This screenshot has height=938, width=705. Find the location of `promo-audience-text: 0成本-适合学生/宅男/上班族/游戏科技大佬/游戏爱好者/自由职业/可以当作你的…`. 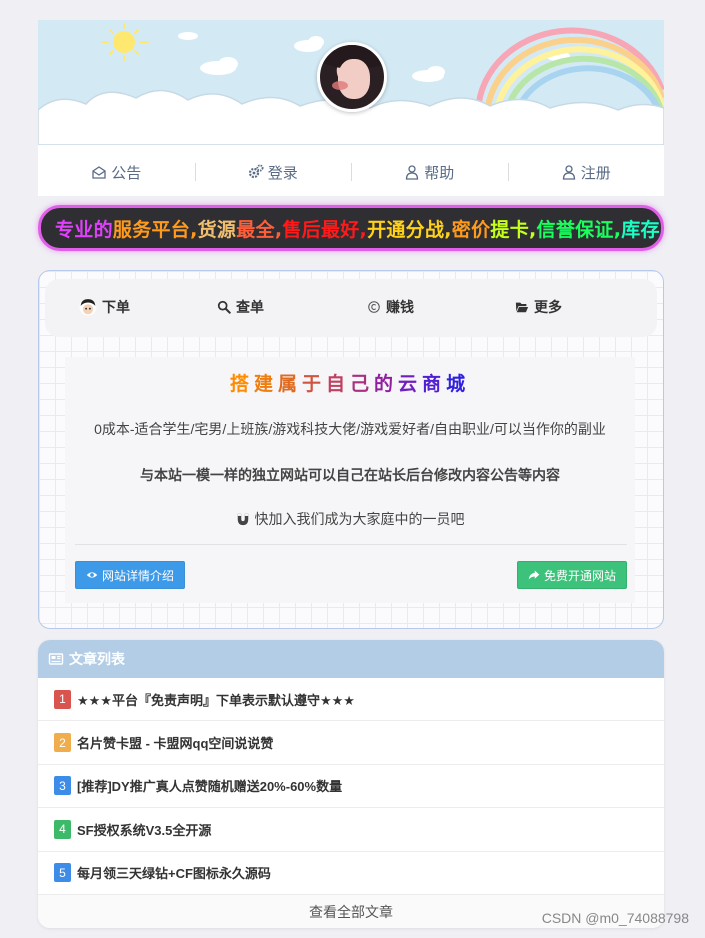

promo-audience-text: 0成本-适合学生/宅男/上班族/游戏科技大佬/游戏爱好者/自由职业/可以当作你的… is located at coordinates (350, 429).